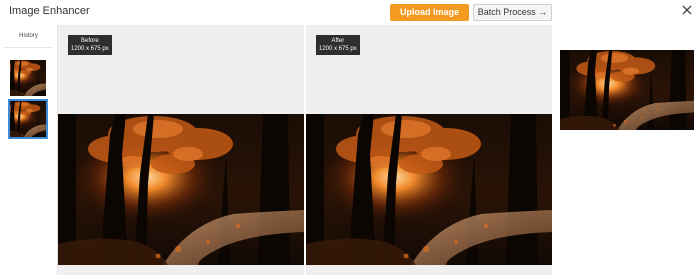 Image resolution: width=700 pixels, height=275 pixels. I want to click on after-size: 1200 x 675 px, so click(338, 49).